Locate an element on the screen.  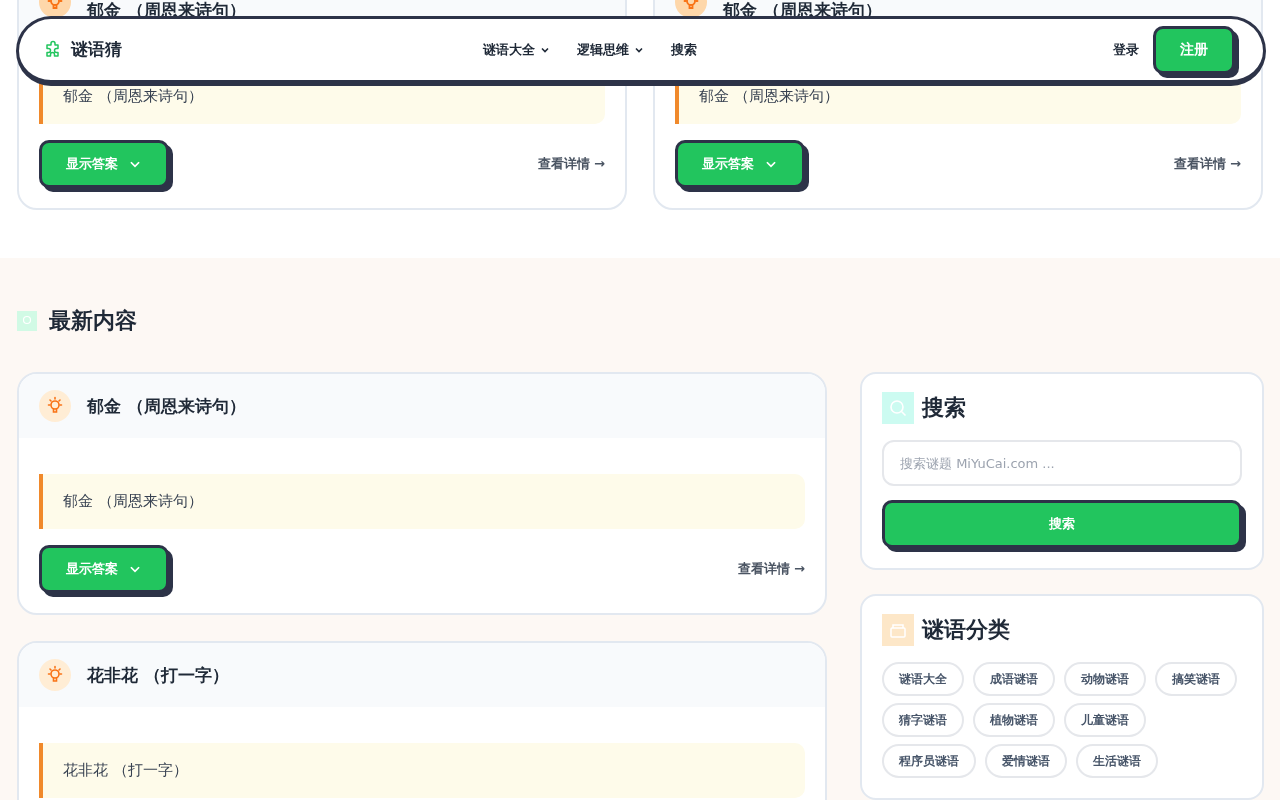
nav-link: 谜语大全 is located at coordinates (517, 49).